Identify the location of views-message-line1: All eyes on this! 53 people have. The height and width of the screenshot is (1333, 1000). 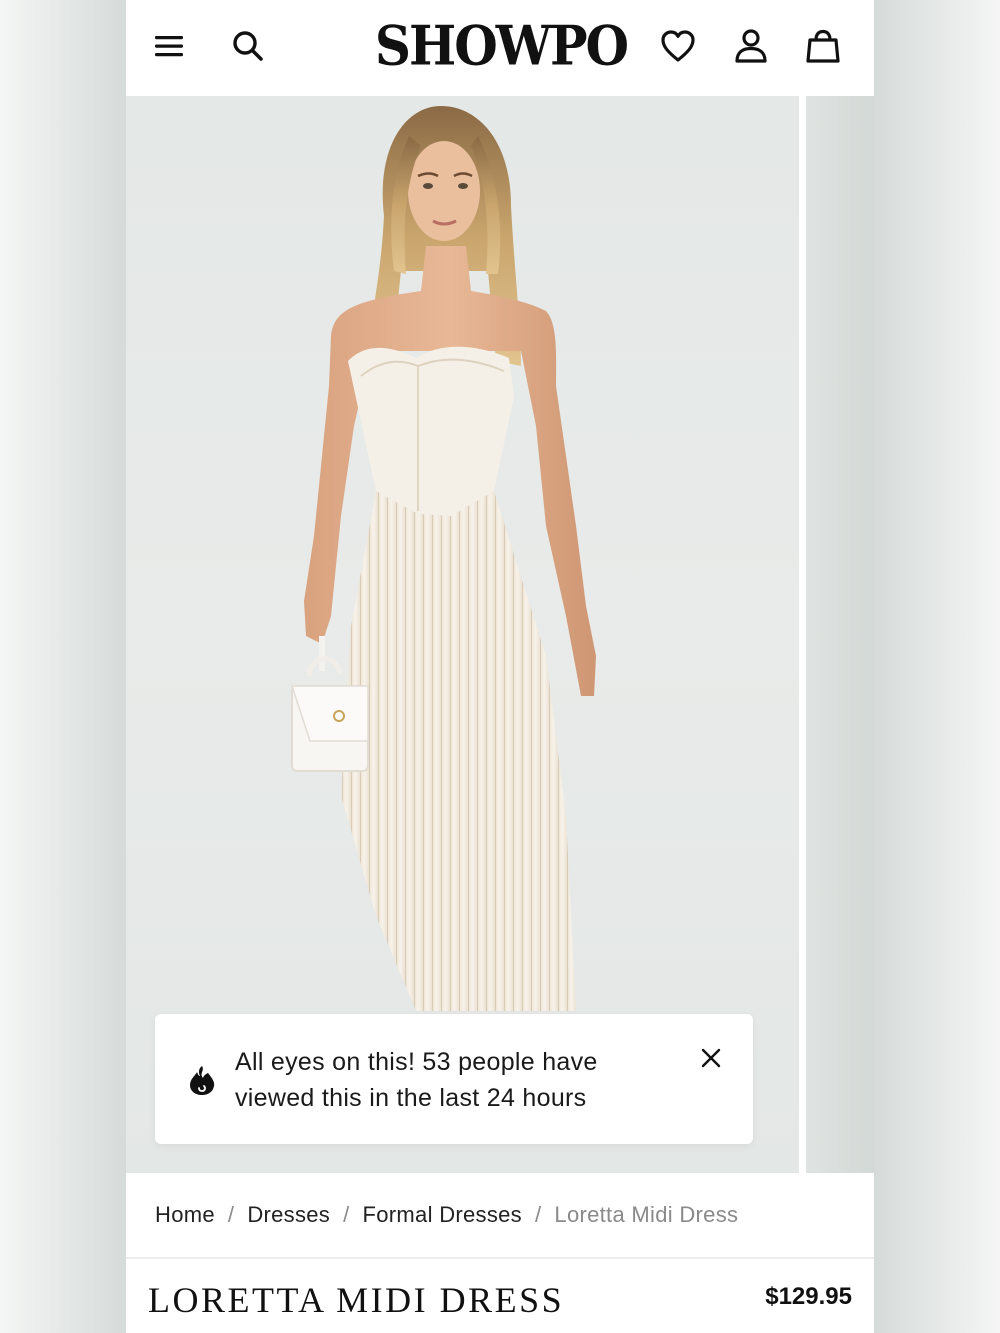
(416, 1062).